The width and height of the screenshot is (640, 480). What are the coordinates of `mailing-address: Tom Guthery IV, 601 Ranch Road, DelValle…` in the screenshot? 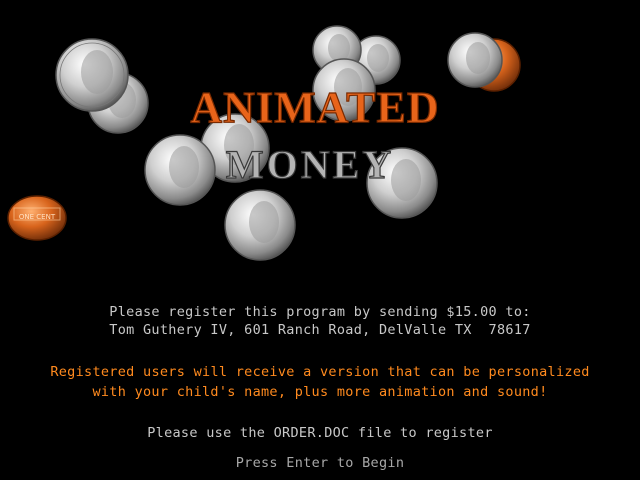 It's located at (320, 330).